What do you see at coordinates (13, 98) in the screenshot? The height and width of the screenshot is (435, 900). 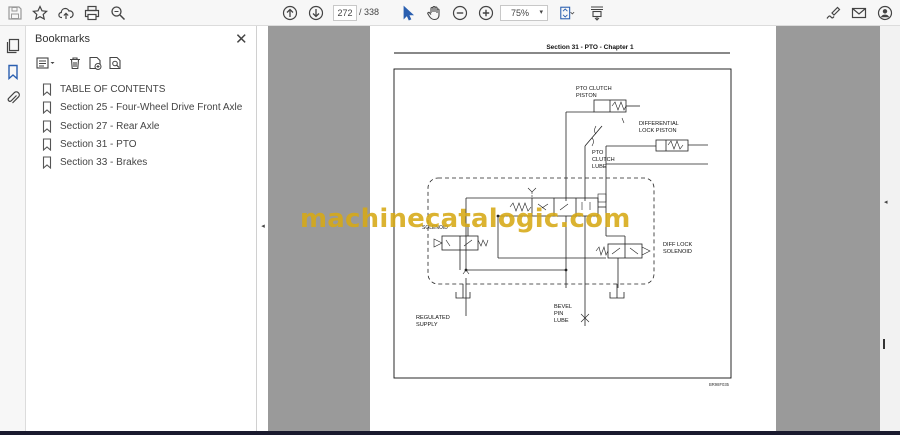 I see `attachment-icon` at bounding box center [13, 98].